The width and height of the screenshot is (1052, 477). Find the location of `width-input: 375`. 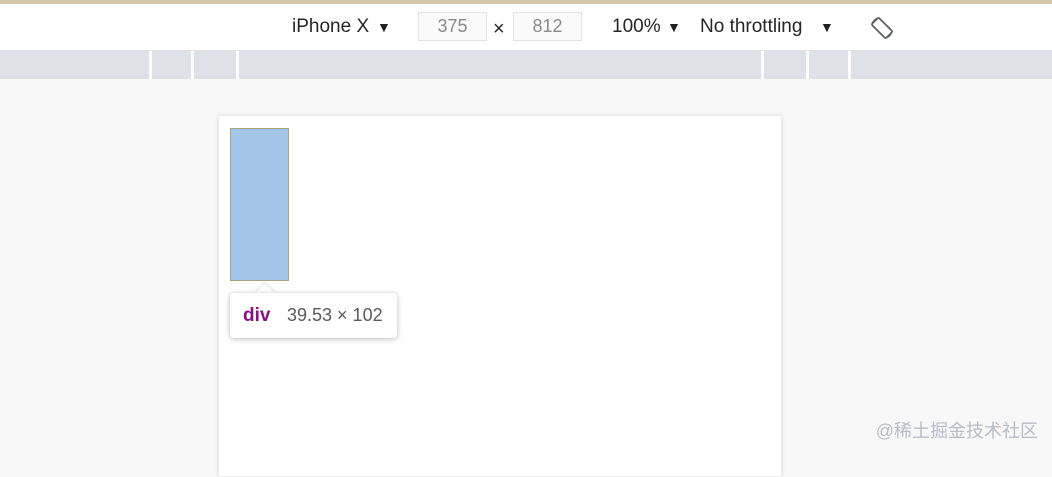

width-input: 375 is located at coordinates (452, 26).